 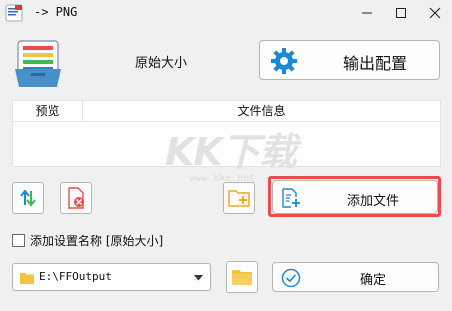 I want to click on add-folder-icon, so click(x=239, y=198).